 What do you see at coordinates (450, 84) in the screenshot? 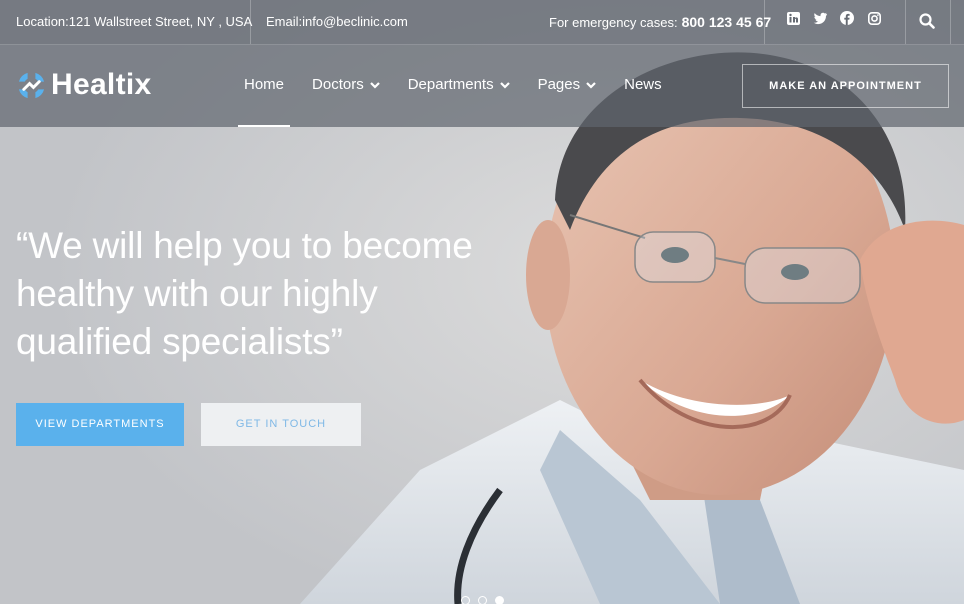
I see `nav-label: Departments` at bounding box center [450, 84].